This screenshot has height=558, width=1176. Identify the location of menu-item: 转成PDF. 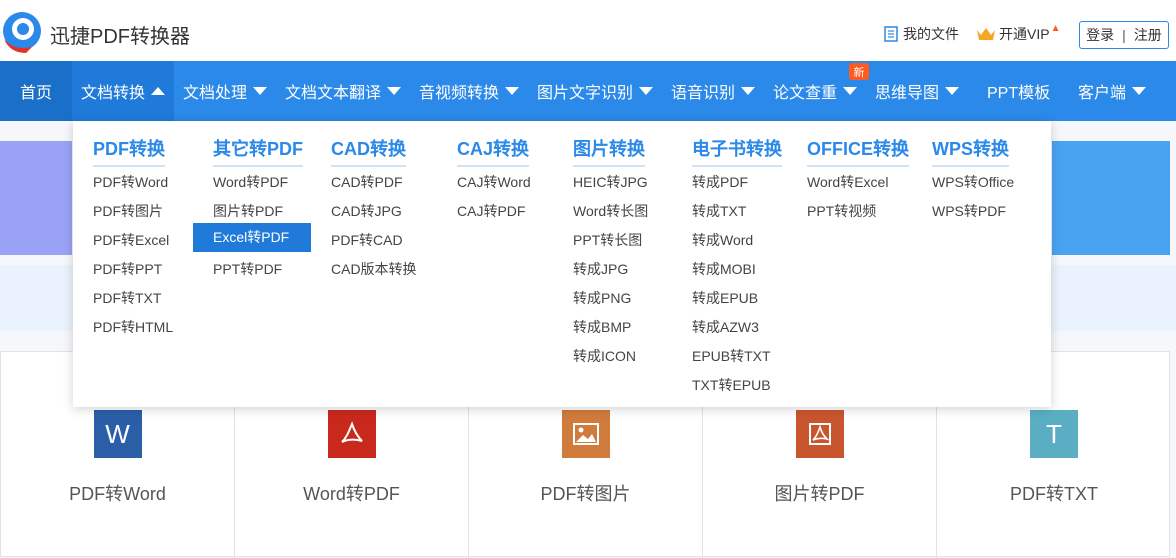
(720, 182).